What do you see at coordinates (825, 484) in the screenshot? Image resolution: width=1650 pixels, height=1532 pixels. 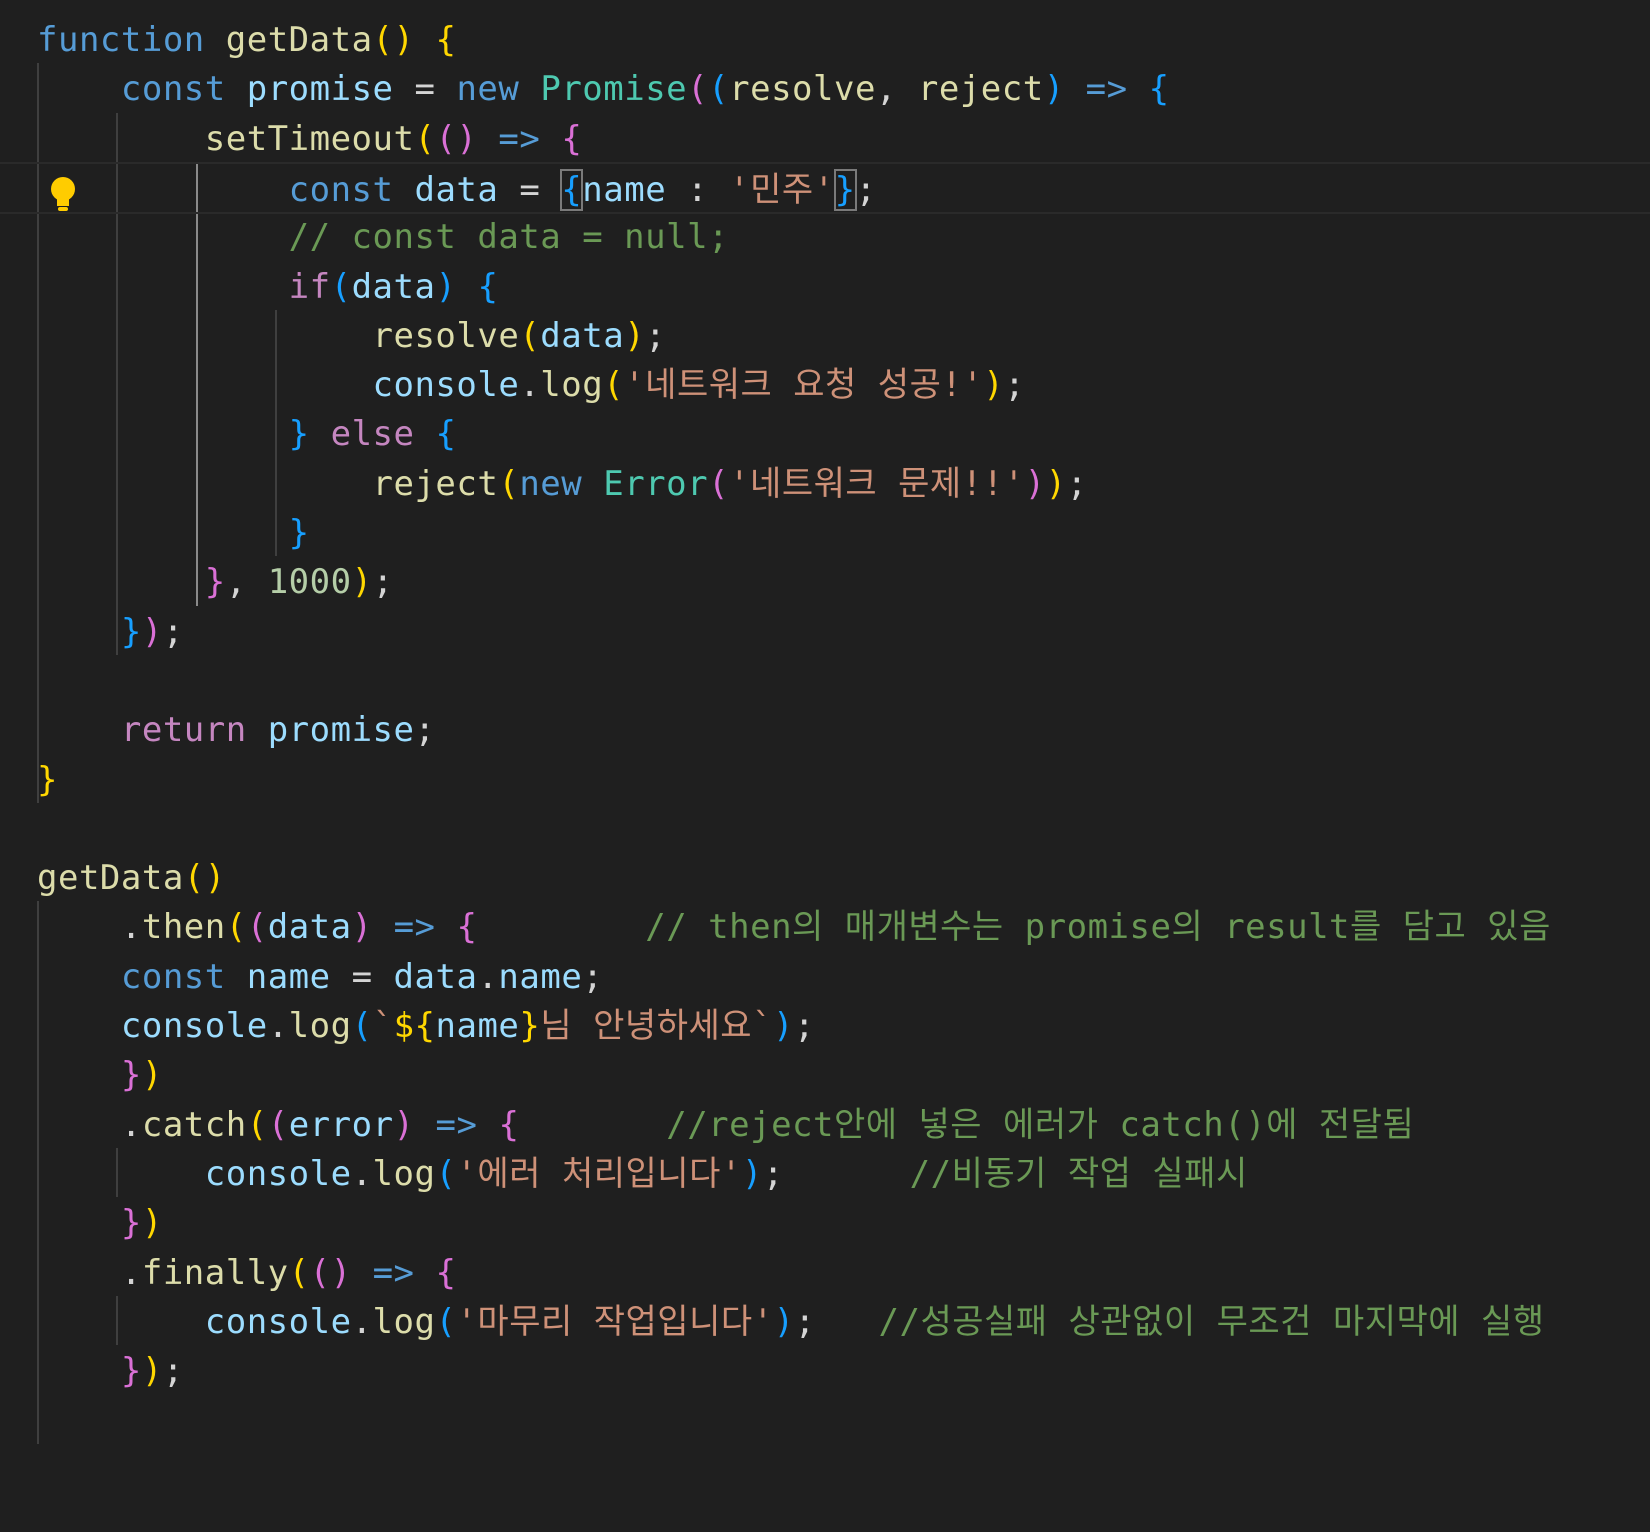 I see `code-line: reject(new Error('네트워크 문제!!'));` at bounding box center [825, 484].